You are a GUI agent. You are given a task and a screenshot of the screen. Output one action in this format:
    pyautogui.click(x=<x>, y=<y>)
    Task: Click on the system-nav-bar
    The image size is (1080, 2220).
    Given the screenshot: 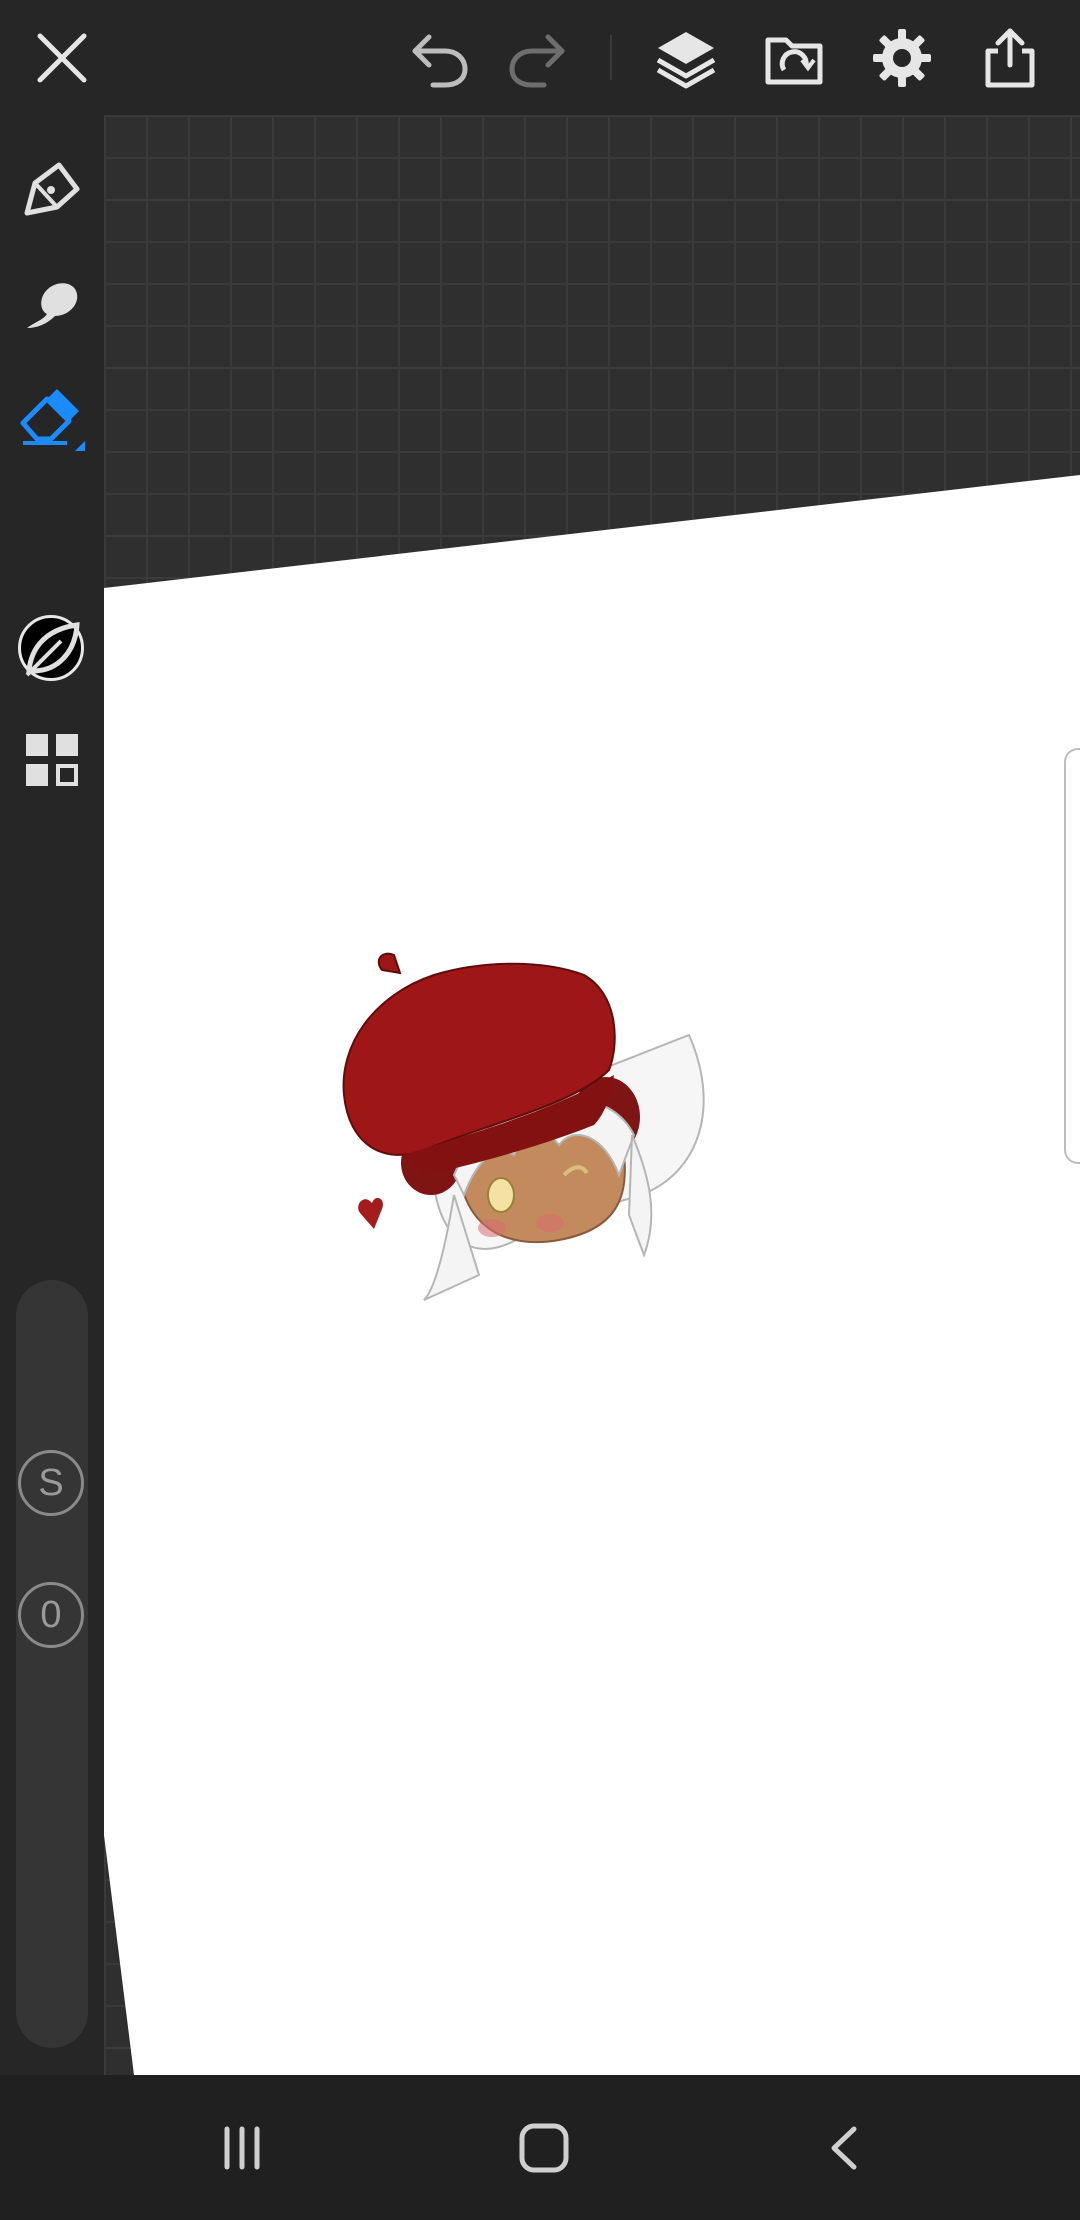 What is the action you would take?
    pyautogui.click(x=540, y=2147)
    